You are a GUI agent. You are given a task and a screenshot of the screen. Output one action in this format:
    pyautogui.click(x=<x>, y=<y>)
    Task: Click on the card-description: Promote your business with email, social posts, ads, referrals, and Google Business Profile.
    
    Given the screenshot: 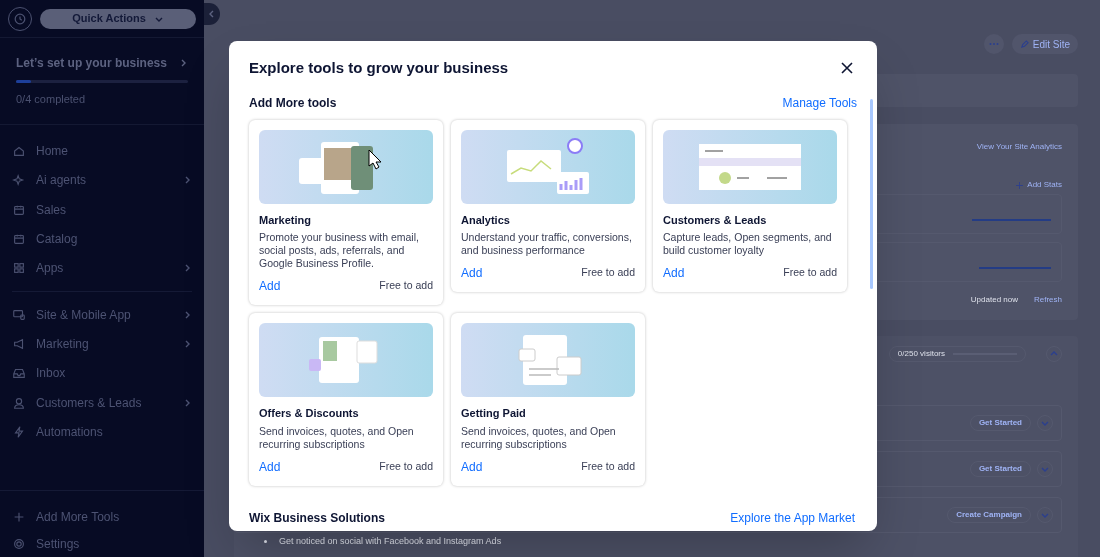 What is the action you would take?
    pyautogui.click(x=339, y=250)
    